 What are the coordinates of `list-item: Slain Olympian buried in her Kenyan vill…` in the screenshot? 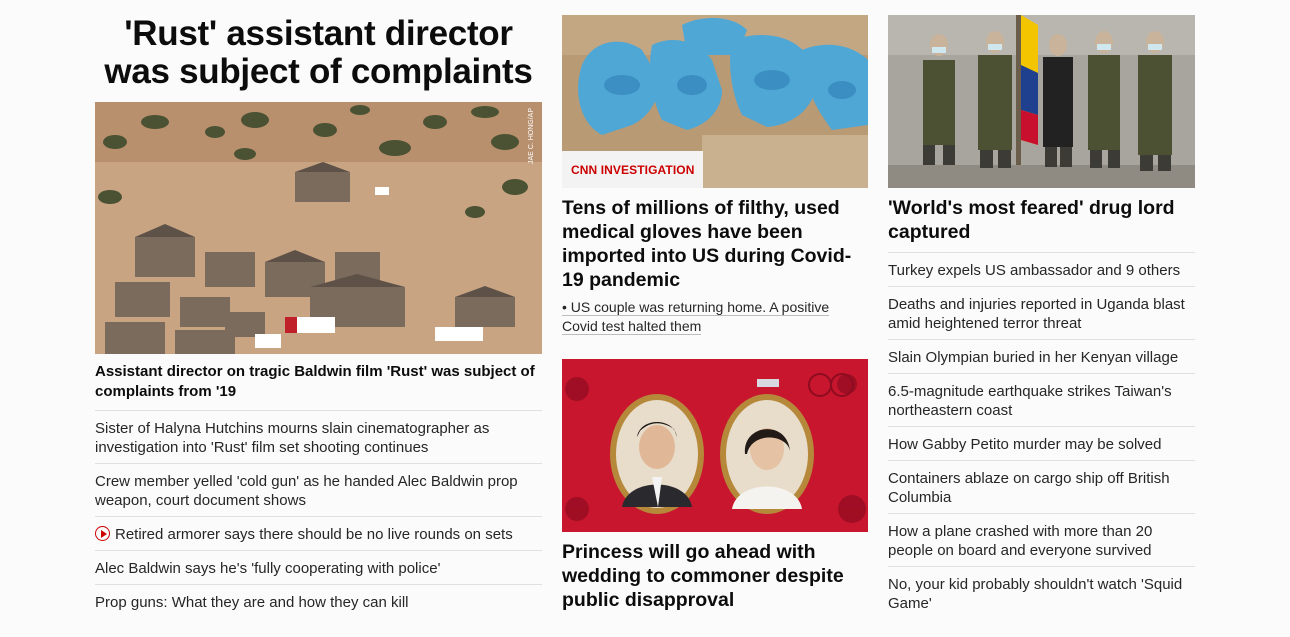 It's located at (1041, 356).